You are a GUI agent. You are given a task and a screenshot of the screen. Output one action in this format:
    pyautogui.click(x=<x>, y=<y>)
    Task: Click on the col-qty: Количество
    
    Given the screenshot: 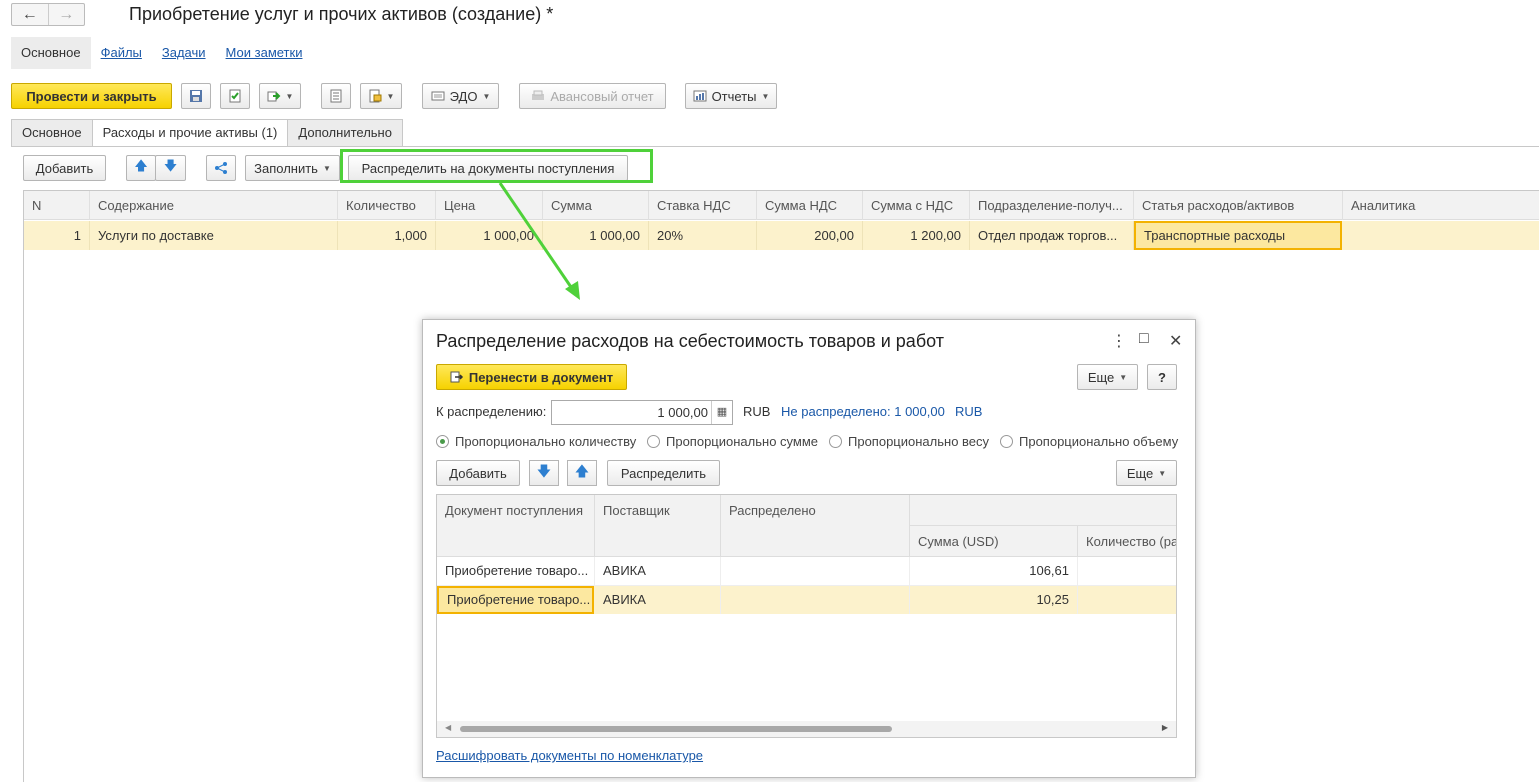 What is the action you would take?
    pyautogui.click(x=387, y=205)
    